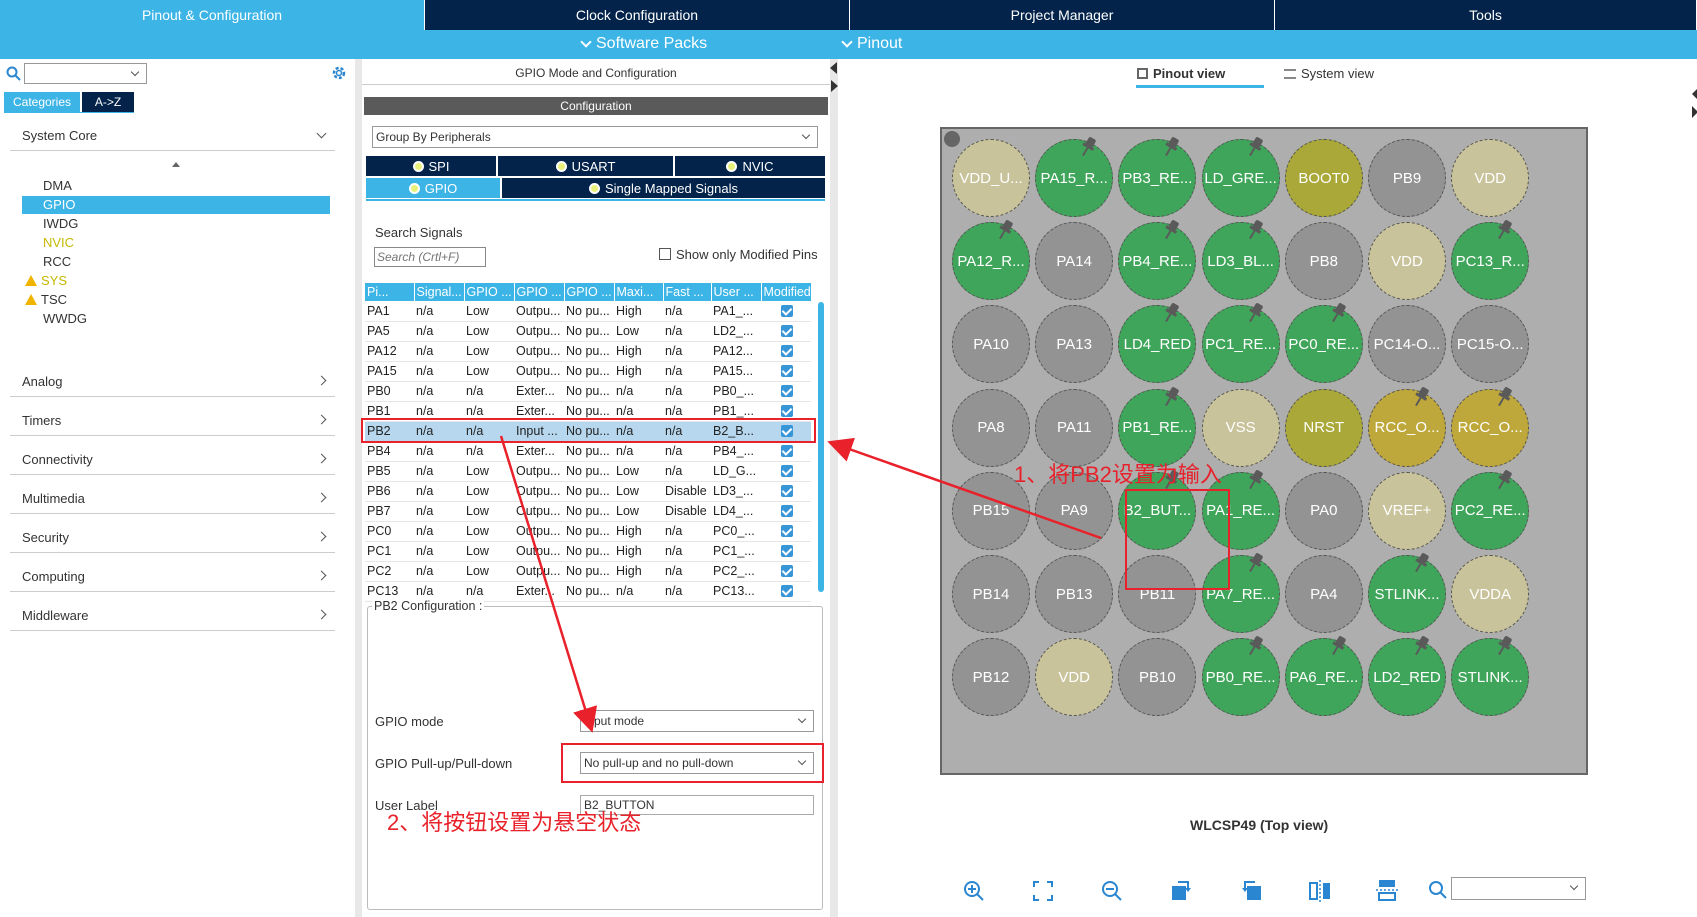 Image resolution: width=1697 pixels, height=917 pixels. What do you see at coordinates (665, 254) in the screenshot?
I see `show-modified-checkbox` at bounding box center [665, 254].